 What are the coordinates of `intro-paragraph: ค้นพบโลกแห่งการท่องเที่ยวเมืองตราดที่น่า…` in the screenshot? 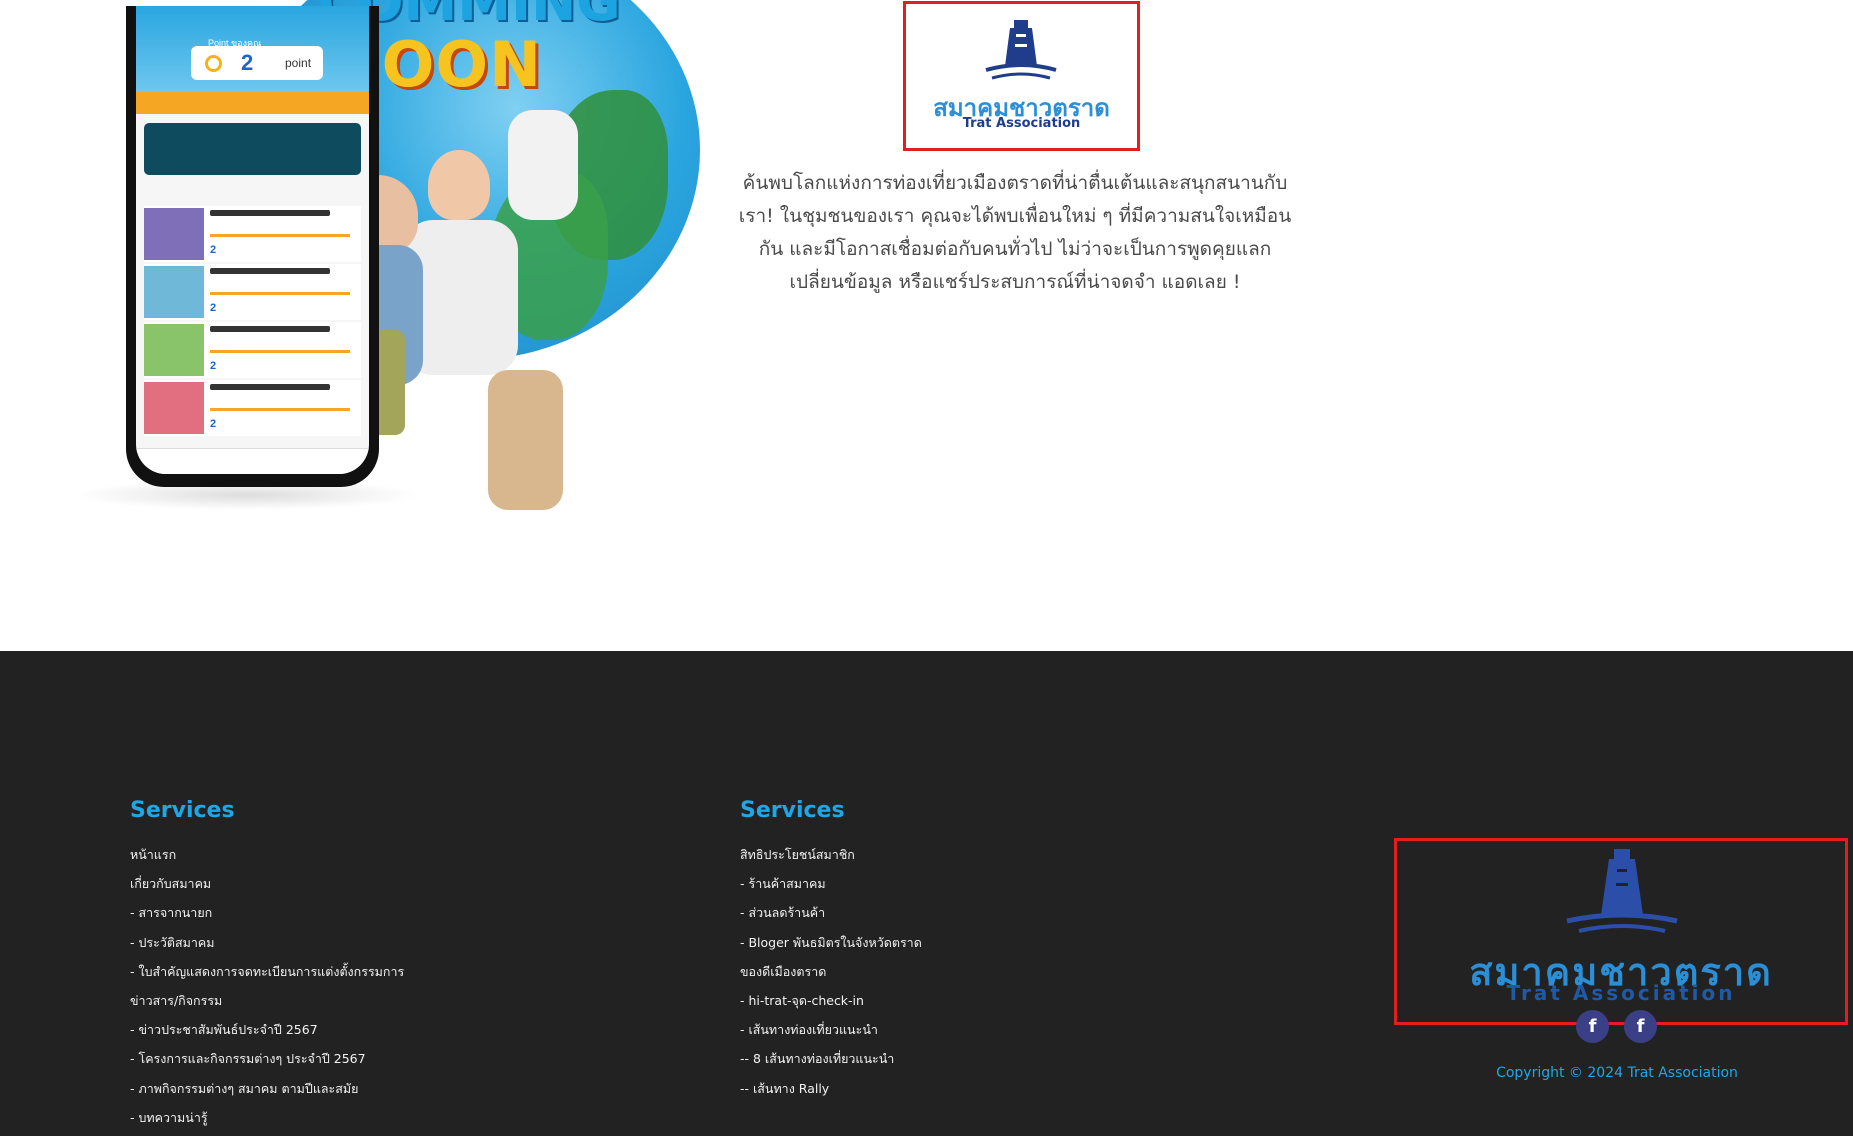 It's located at (1015, 232).